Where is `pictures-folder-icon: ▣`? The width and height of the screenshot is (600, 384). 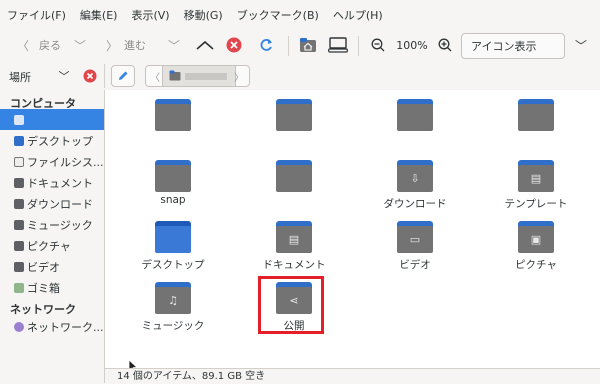
pictures-folder-icon: ▣ is located at coordinates (536, 237).